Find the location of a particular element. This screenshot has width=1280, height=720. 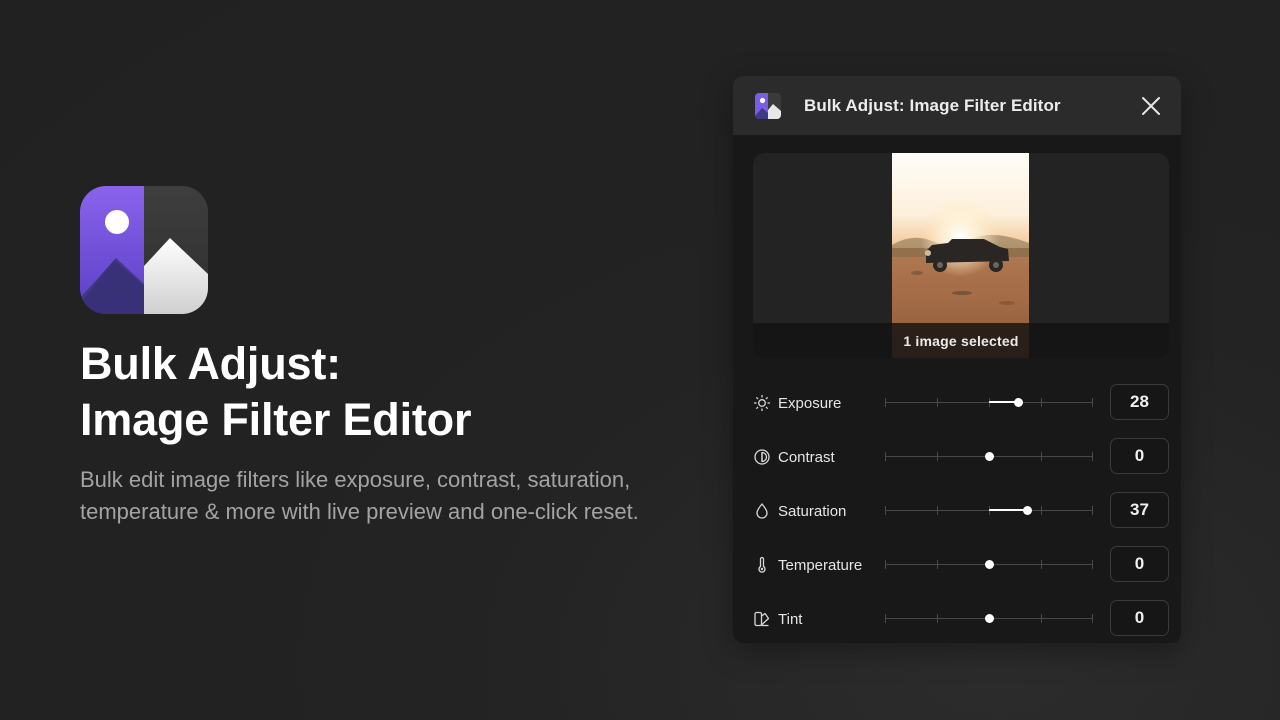

adjustment-row-tint: Tint 0 is located at coordinates (961, 617).